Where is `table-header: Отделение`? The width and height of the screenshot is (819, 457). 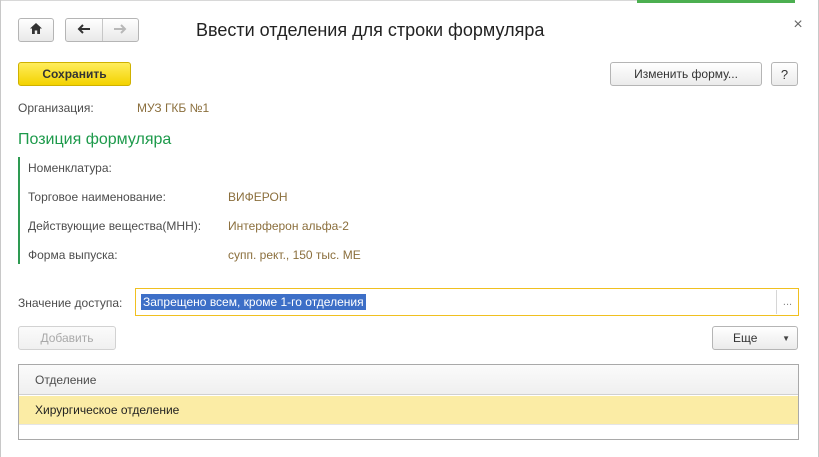
table-header: Отделение is located at coordinates (408, 380).